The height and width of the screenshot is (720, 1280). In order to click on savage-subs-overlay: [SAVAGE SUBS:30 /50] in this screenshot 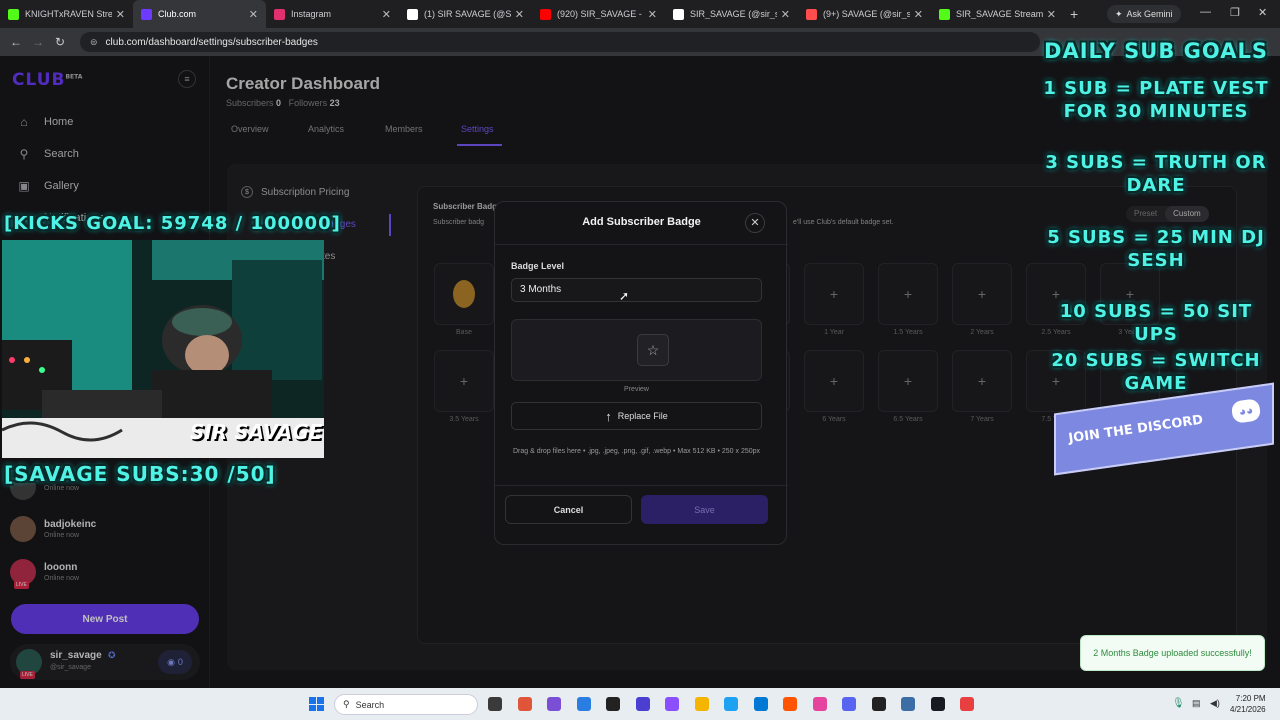, I will do `click(140, 474)`.